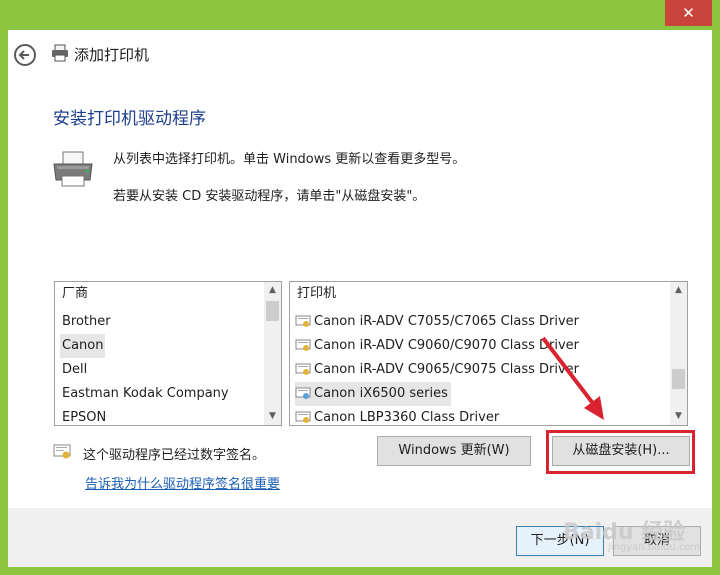 This screenshot has height=575, width=720. Describe the element at coordinates (572, 378) in the screenshot. I see `annotation-arrow-icon` at that location.